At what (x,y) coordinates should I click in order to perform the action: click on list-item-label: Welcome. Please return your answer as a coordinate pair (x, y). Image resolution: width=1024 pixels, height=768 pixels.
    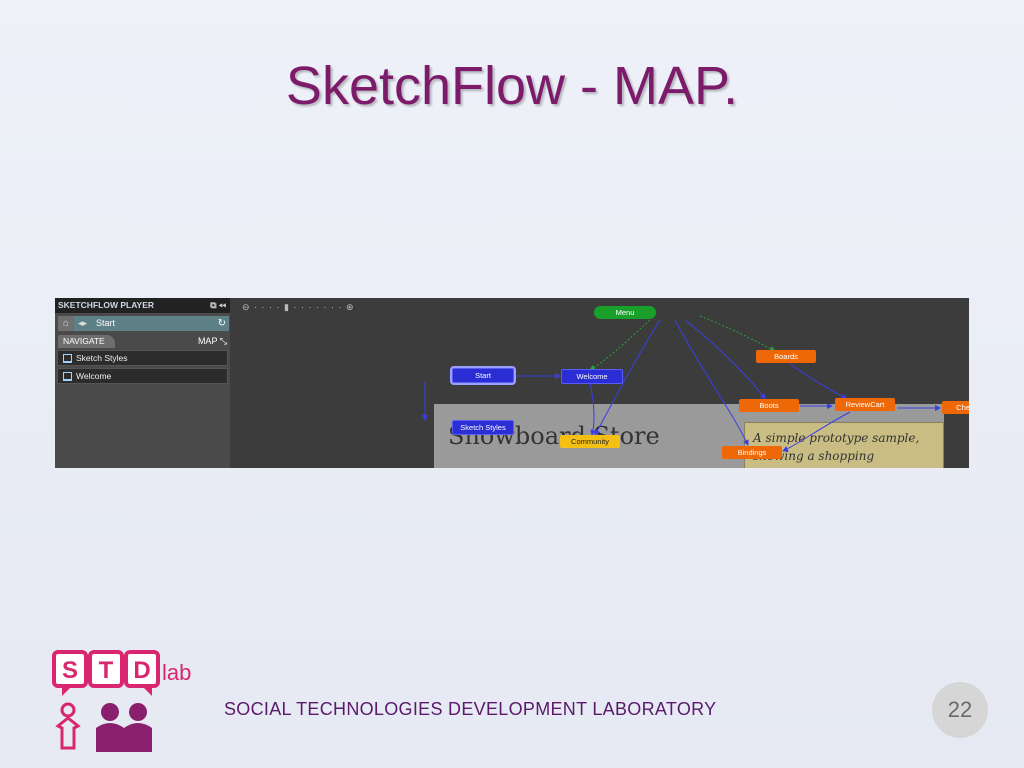
    Looking at the image, I should click on (94, 376).